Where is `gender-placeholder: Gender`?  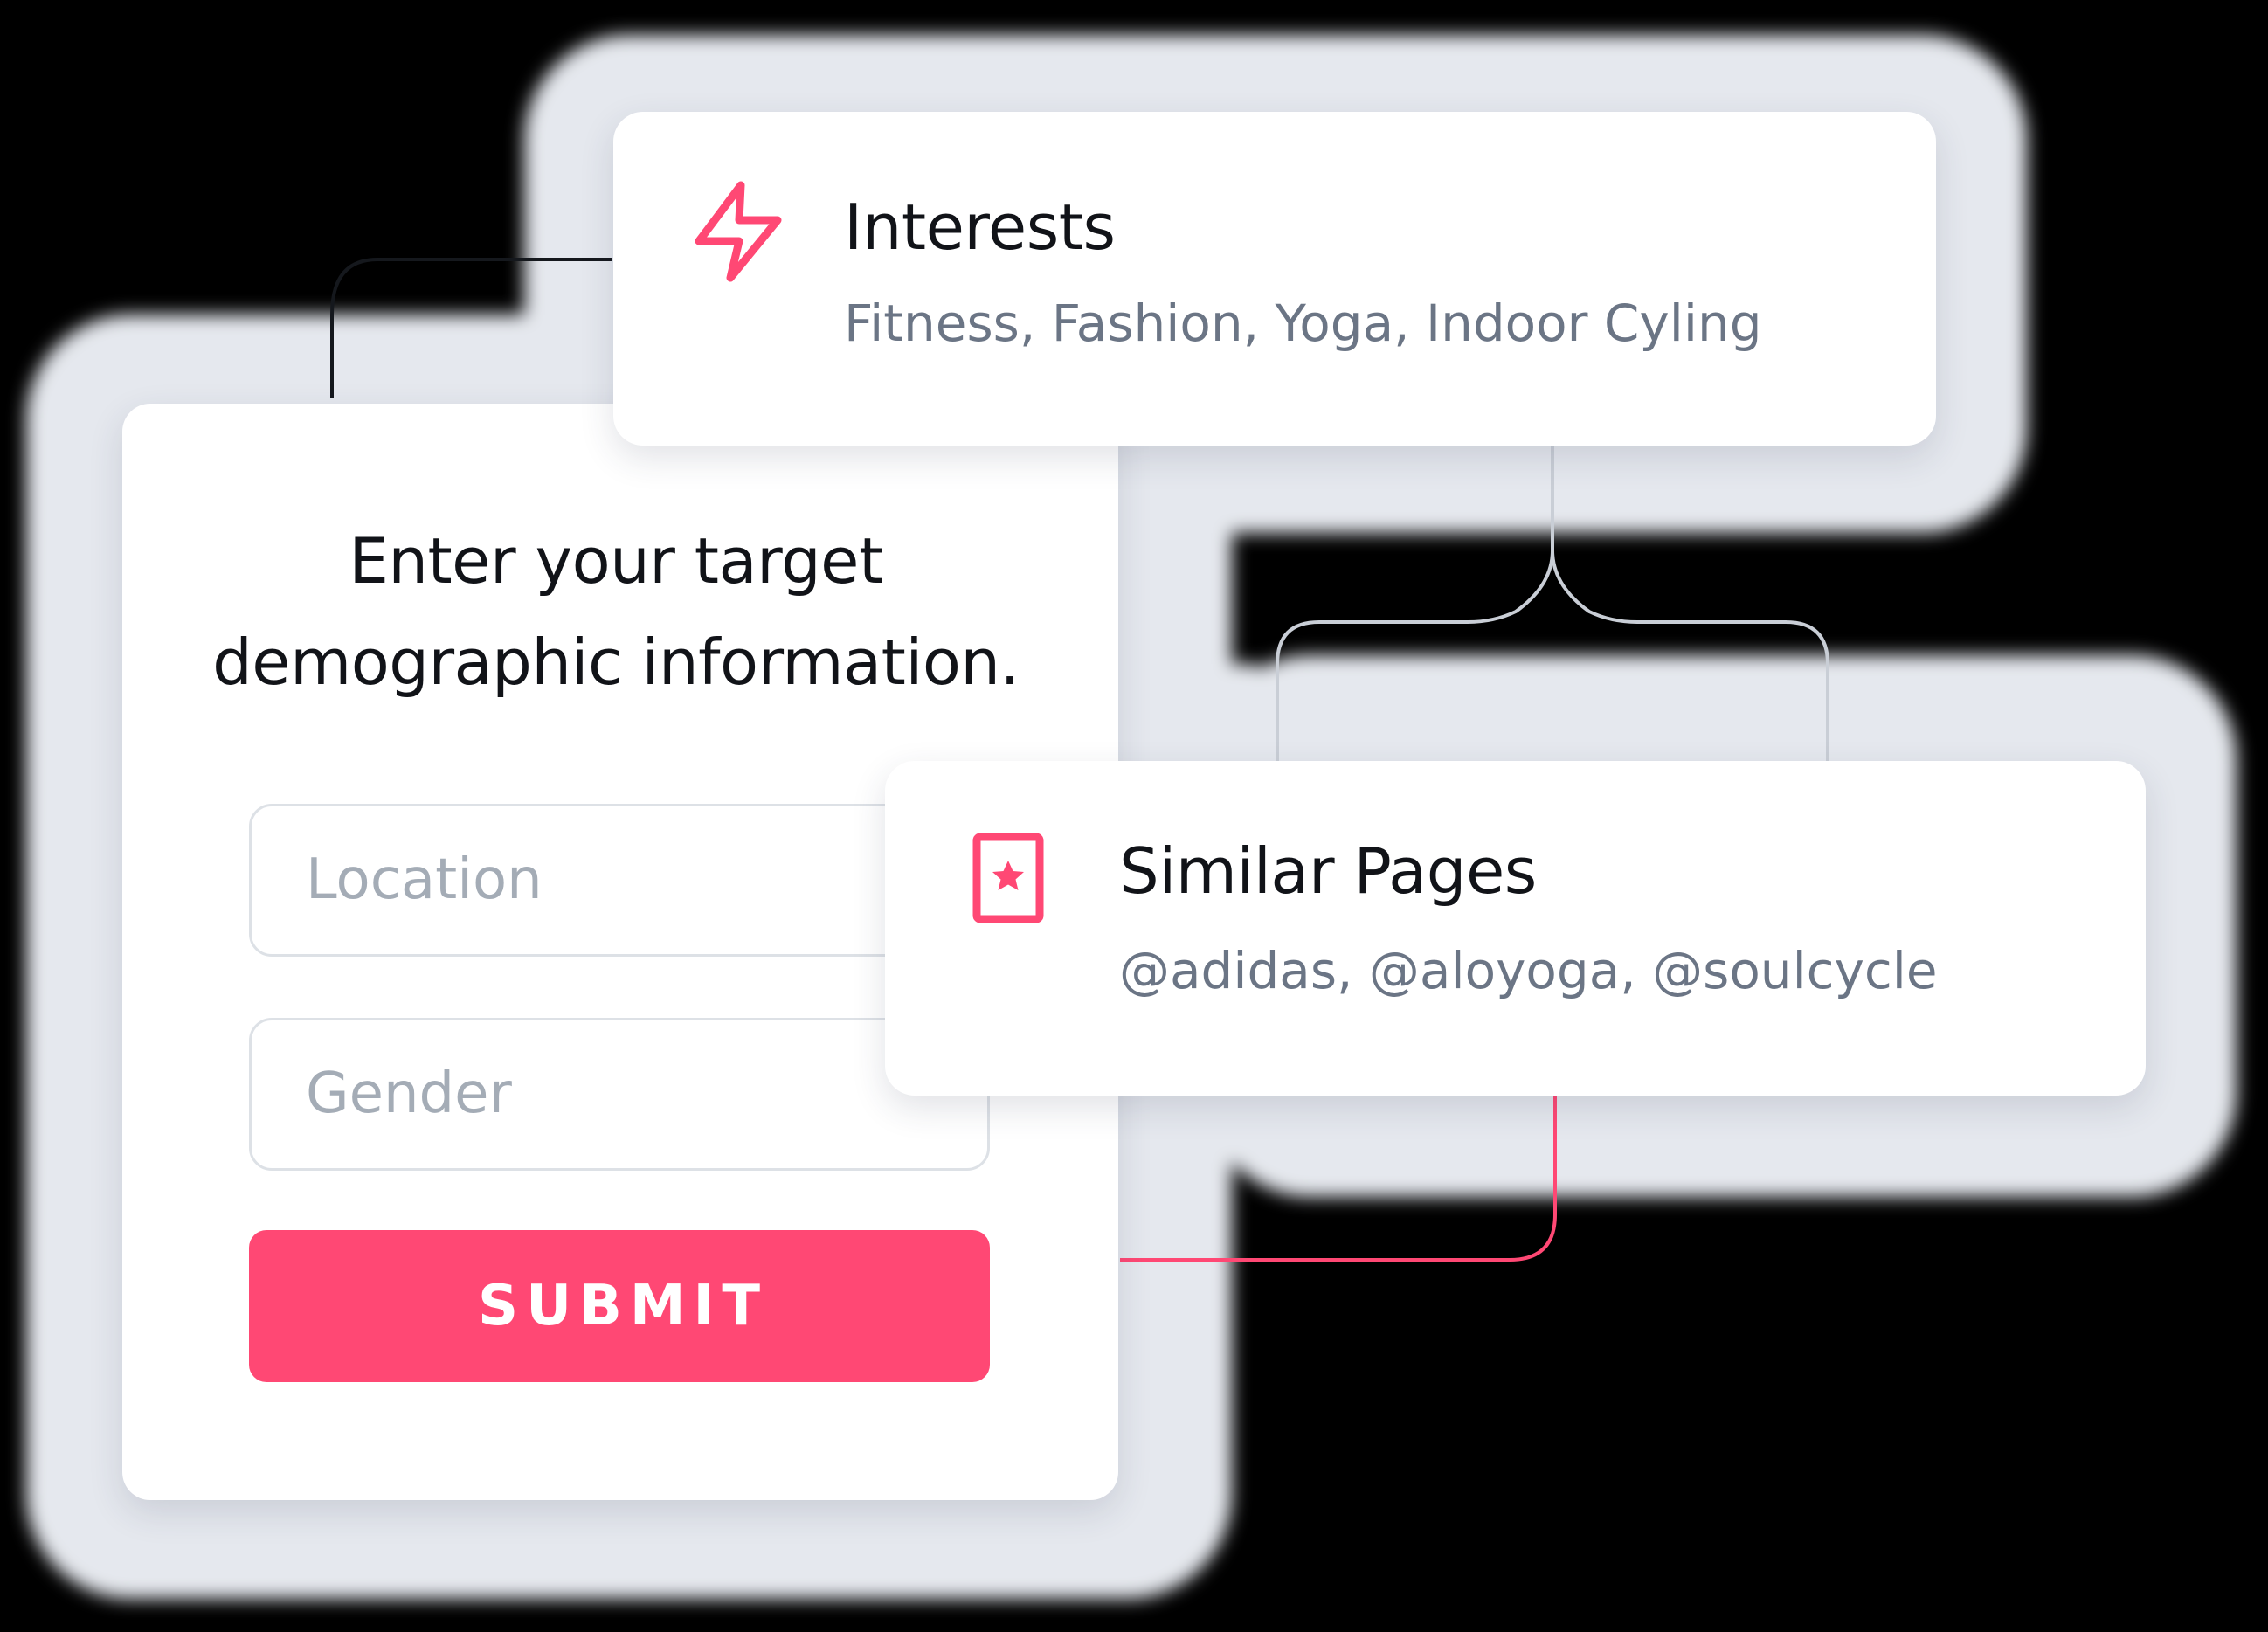 gender-placeholder: Gender is located at coordinates (409, 1093).